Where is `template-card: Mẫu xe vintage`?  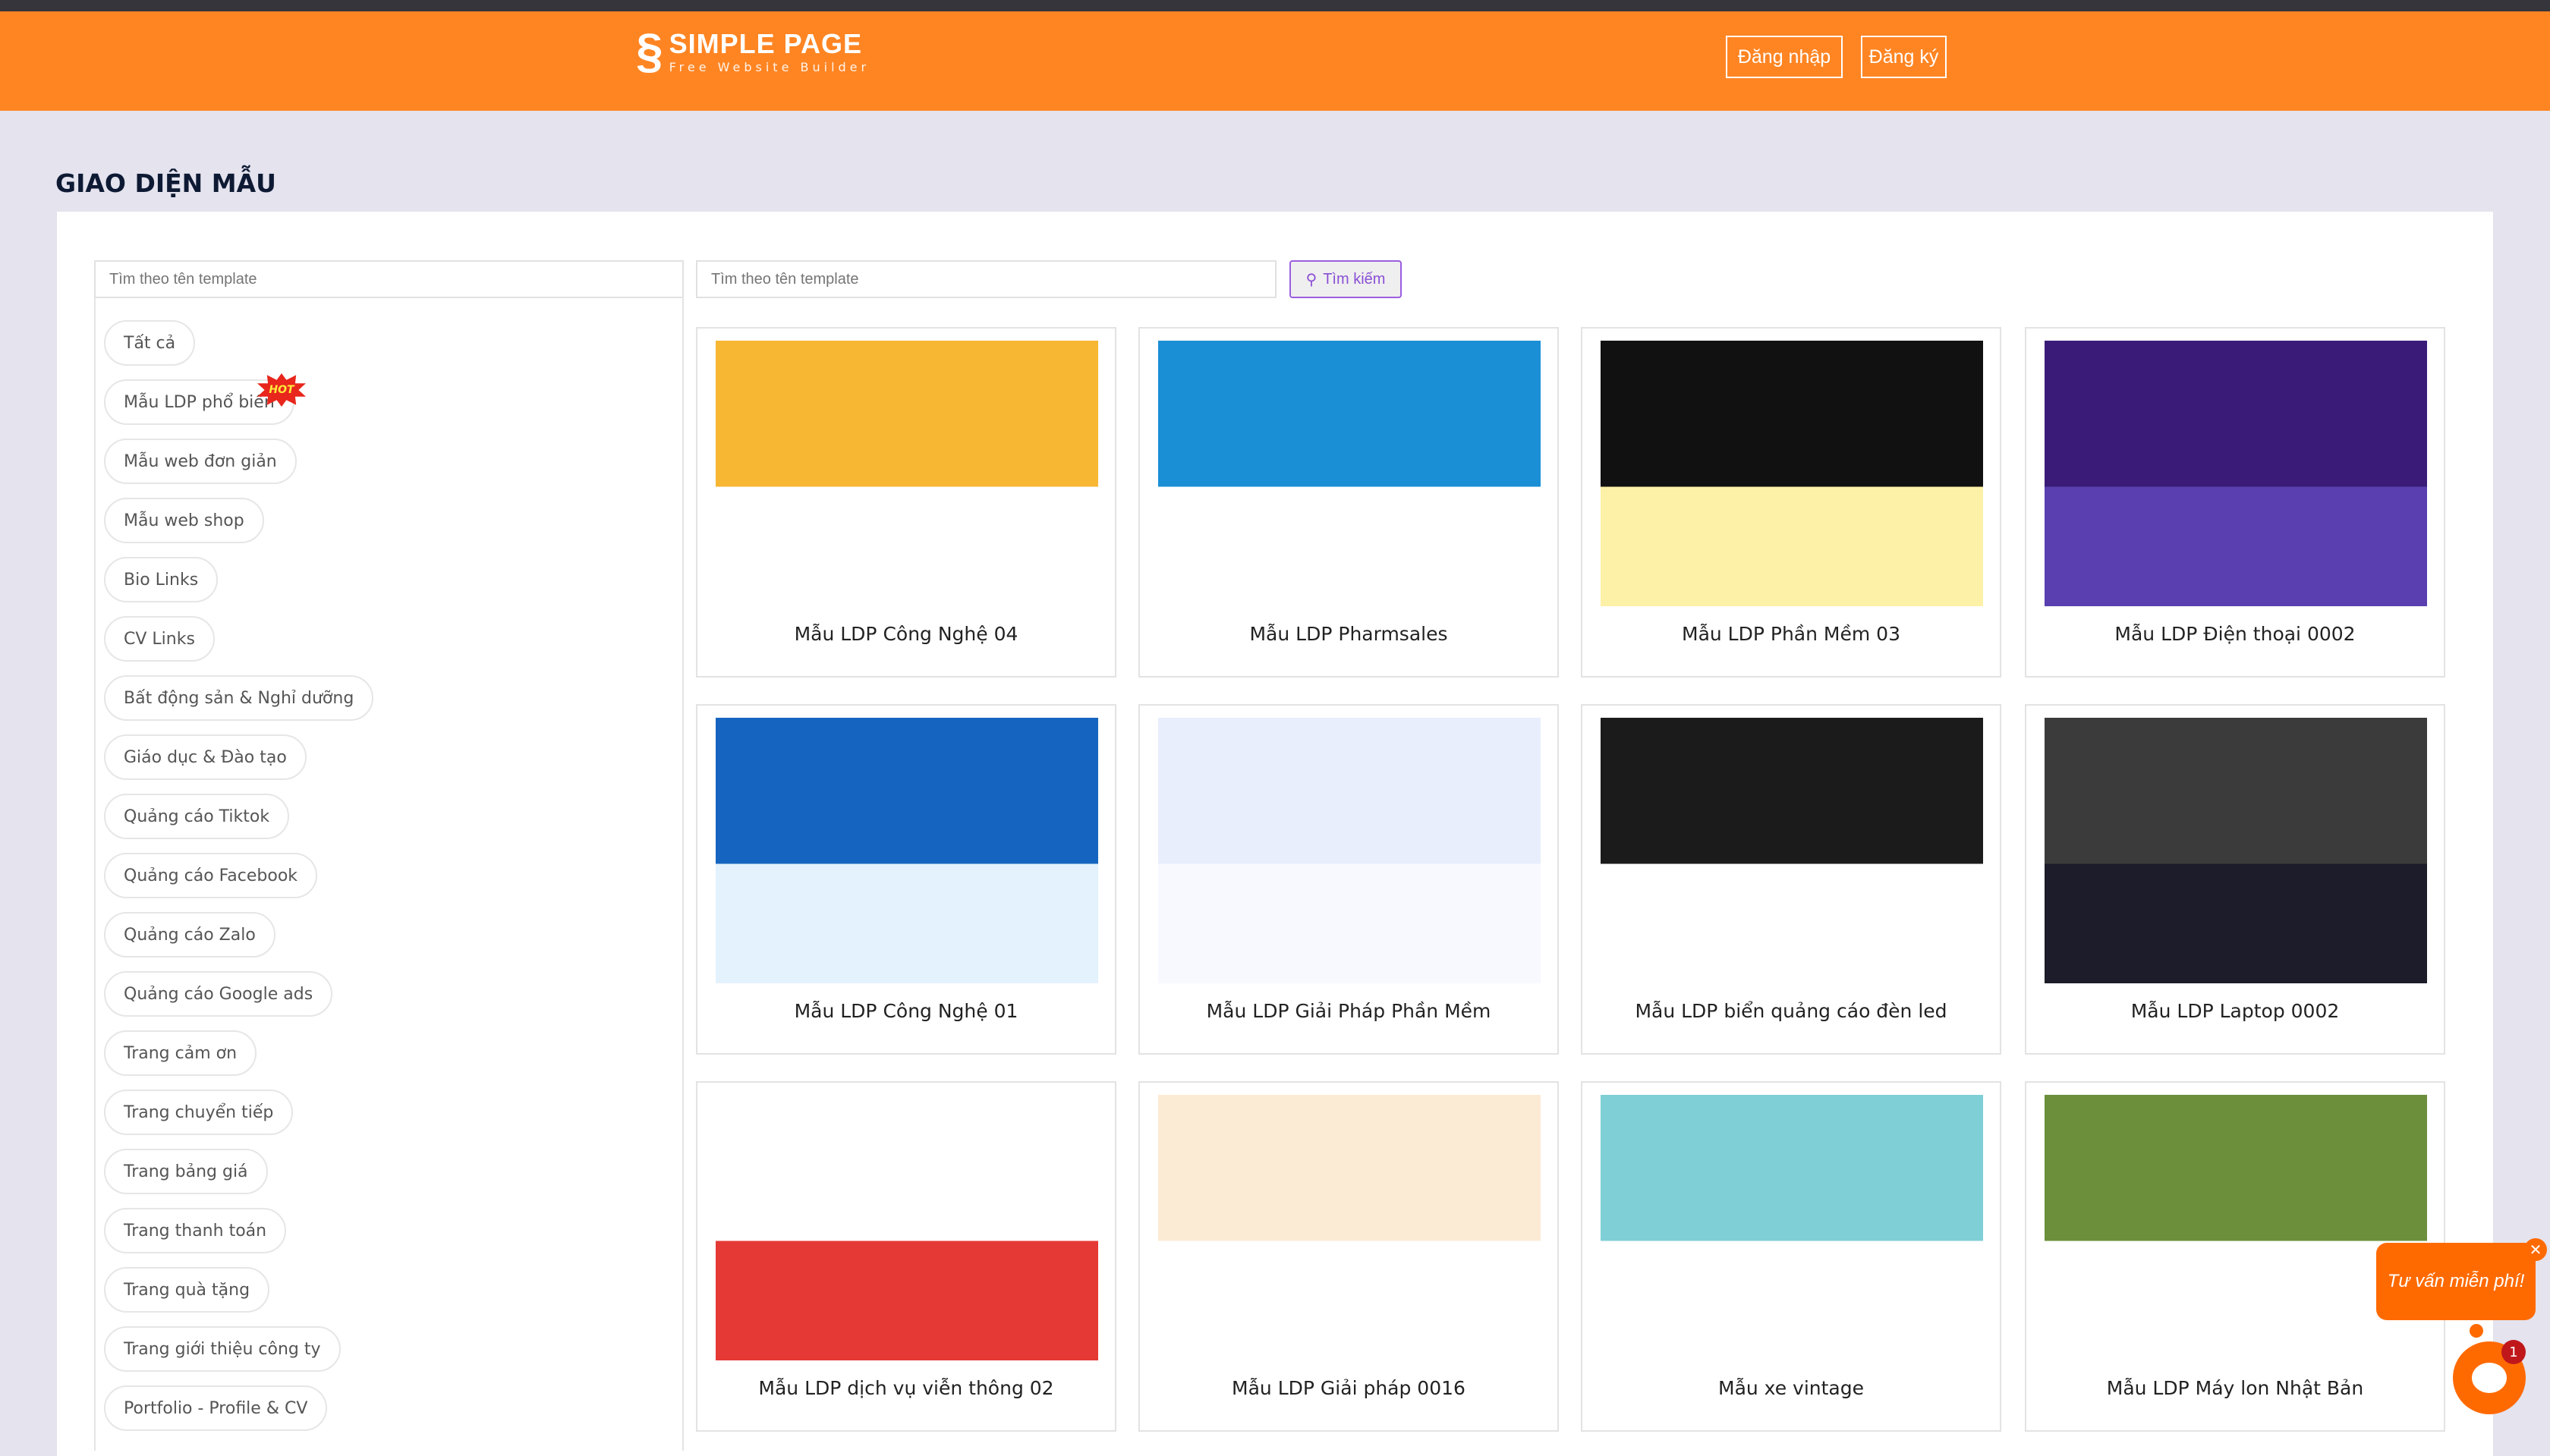 template-card: Mẫu xe vintage is located at coordinates (1791, 1256).